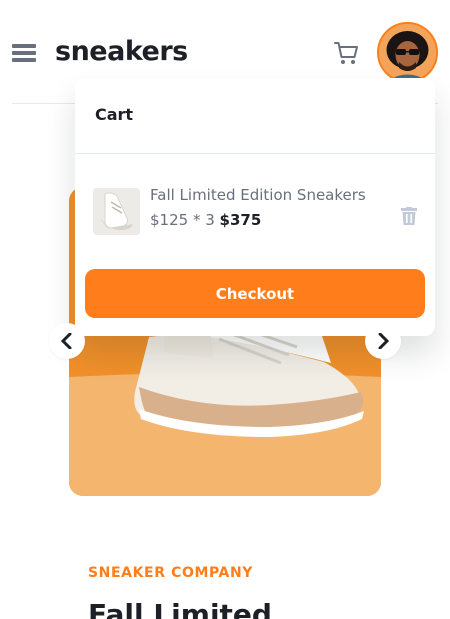  What do you see at coordinates (346, 53) in the screenshot?
I see `shopping-cart-icon` at bounding box center [346, 53].